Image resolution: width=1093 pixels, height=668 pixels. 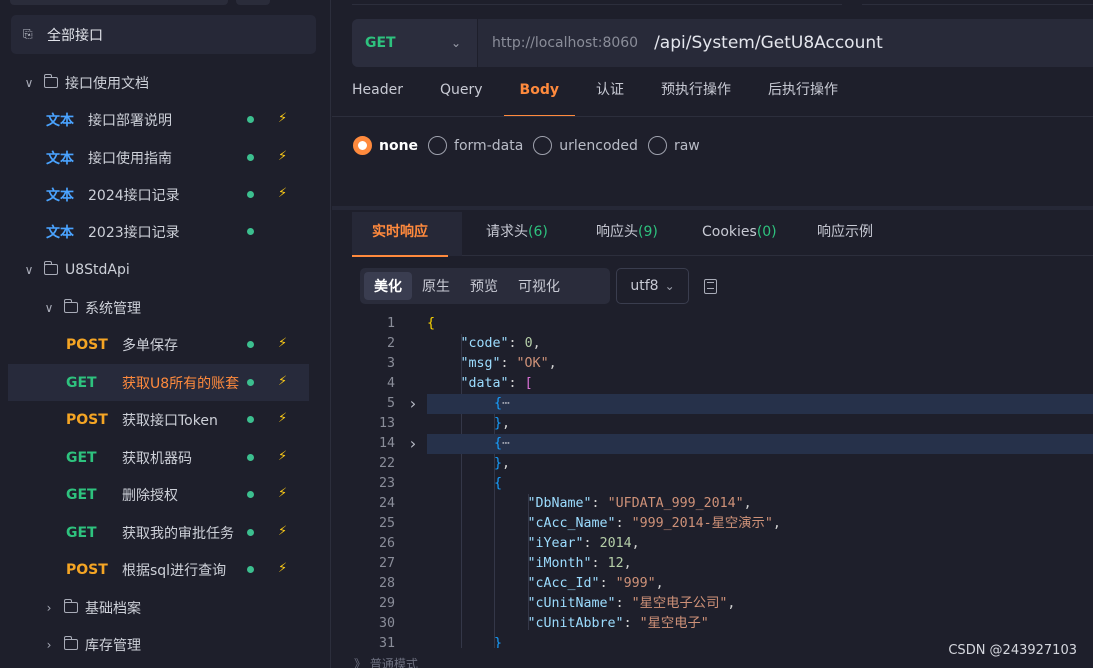 I want to click on watermark: CSDN @243927103, so click(x=1012, y=650).